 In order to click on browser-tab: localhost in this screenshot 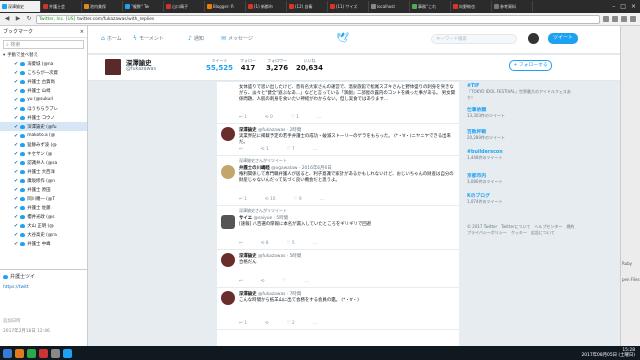, I will do `click(389, 6)`.